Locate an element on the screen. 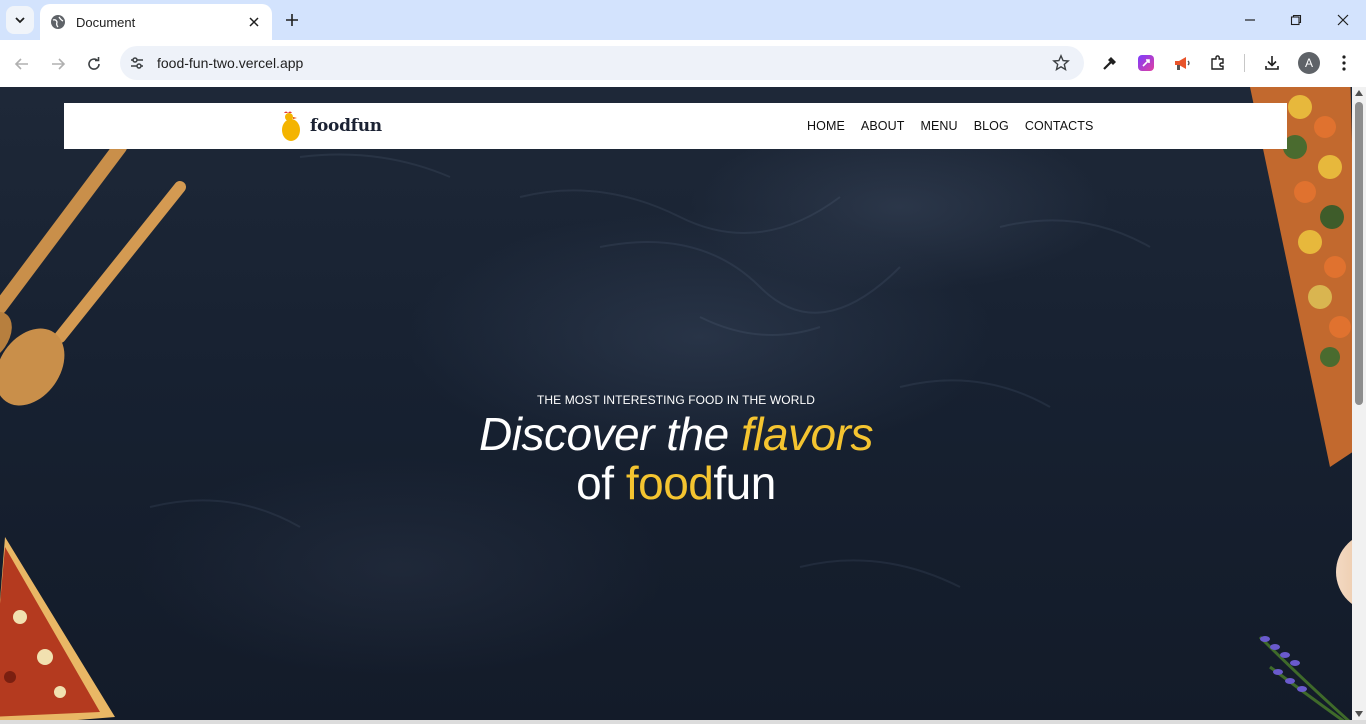 The image size is (1366, 724). tab-search-button is located at coordinates (20, 20).